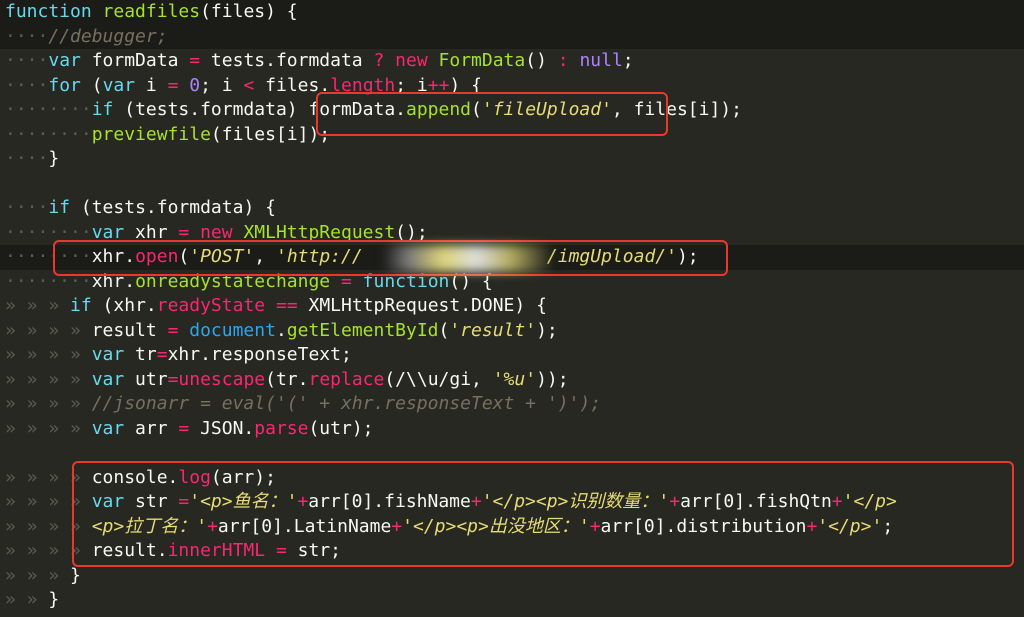  What do you see at coordinates (346, 379) in the screenshot?
I see `code-token: replace` at bounding box center [346, 379].